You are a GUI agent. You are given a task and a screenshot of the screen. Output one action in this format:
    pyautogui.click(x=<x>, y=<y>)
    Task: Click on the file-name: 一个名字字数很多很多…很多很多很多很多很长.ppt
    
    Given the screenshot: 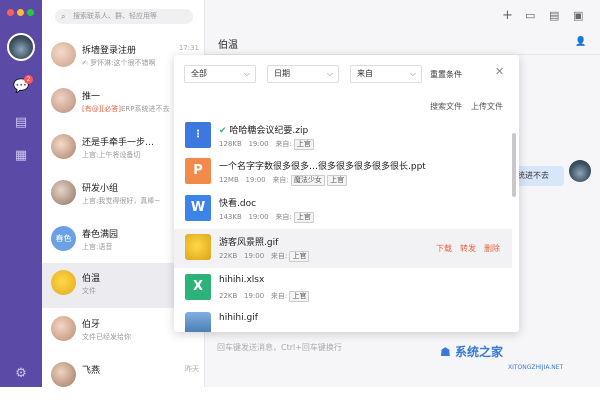 What is the action you would take?
    pyautogui.click(x=322, y=167)
    